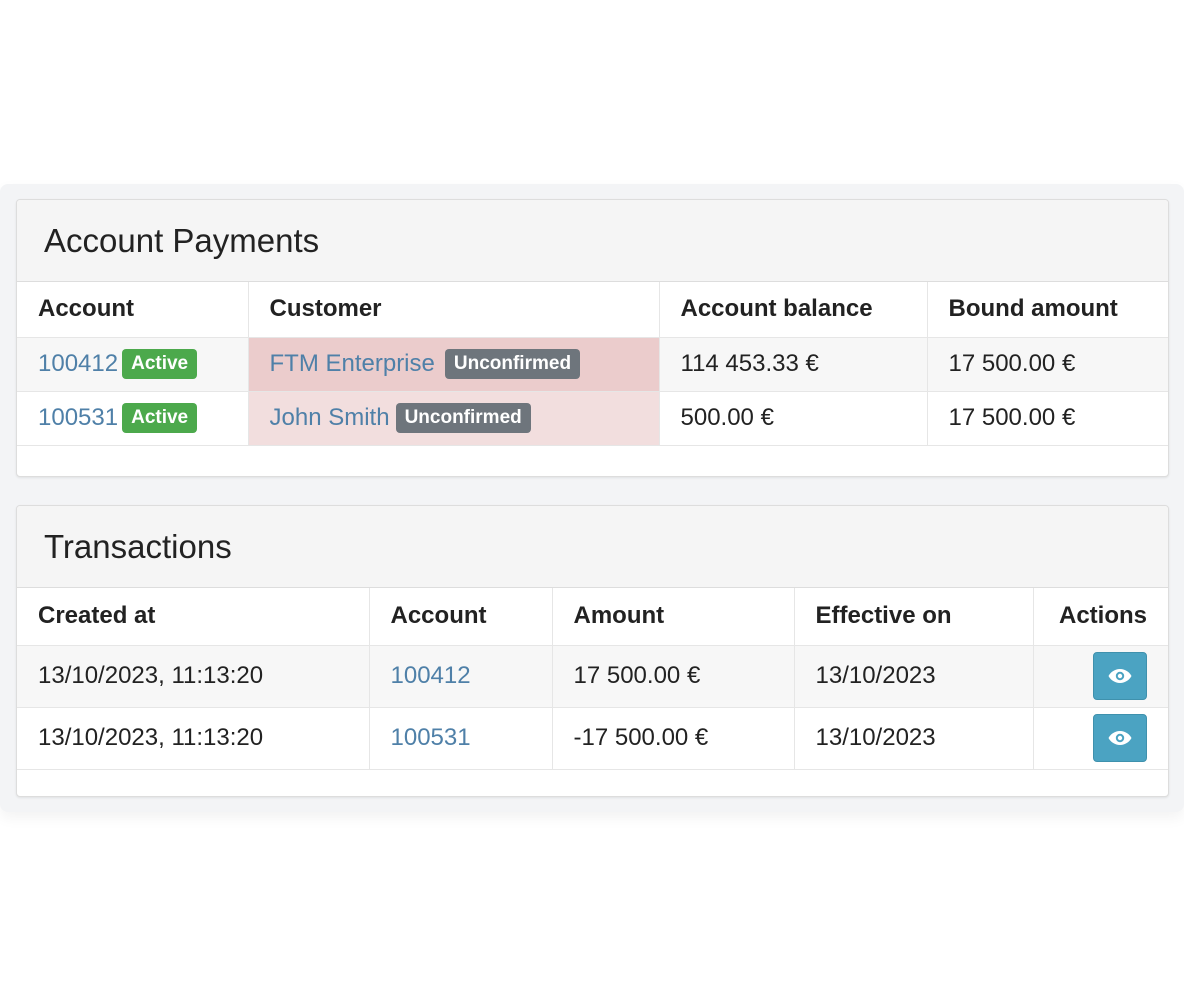  What do you see at coordinates (1047, 310) in the screenshot?
I see `column-header-bound-amount: Bound amount` at bounding box center [1047, 310].